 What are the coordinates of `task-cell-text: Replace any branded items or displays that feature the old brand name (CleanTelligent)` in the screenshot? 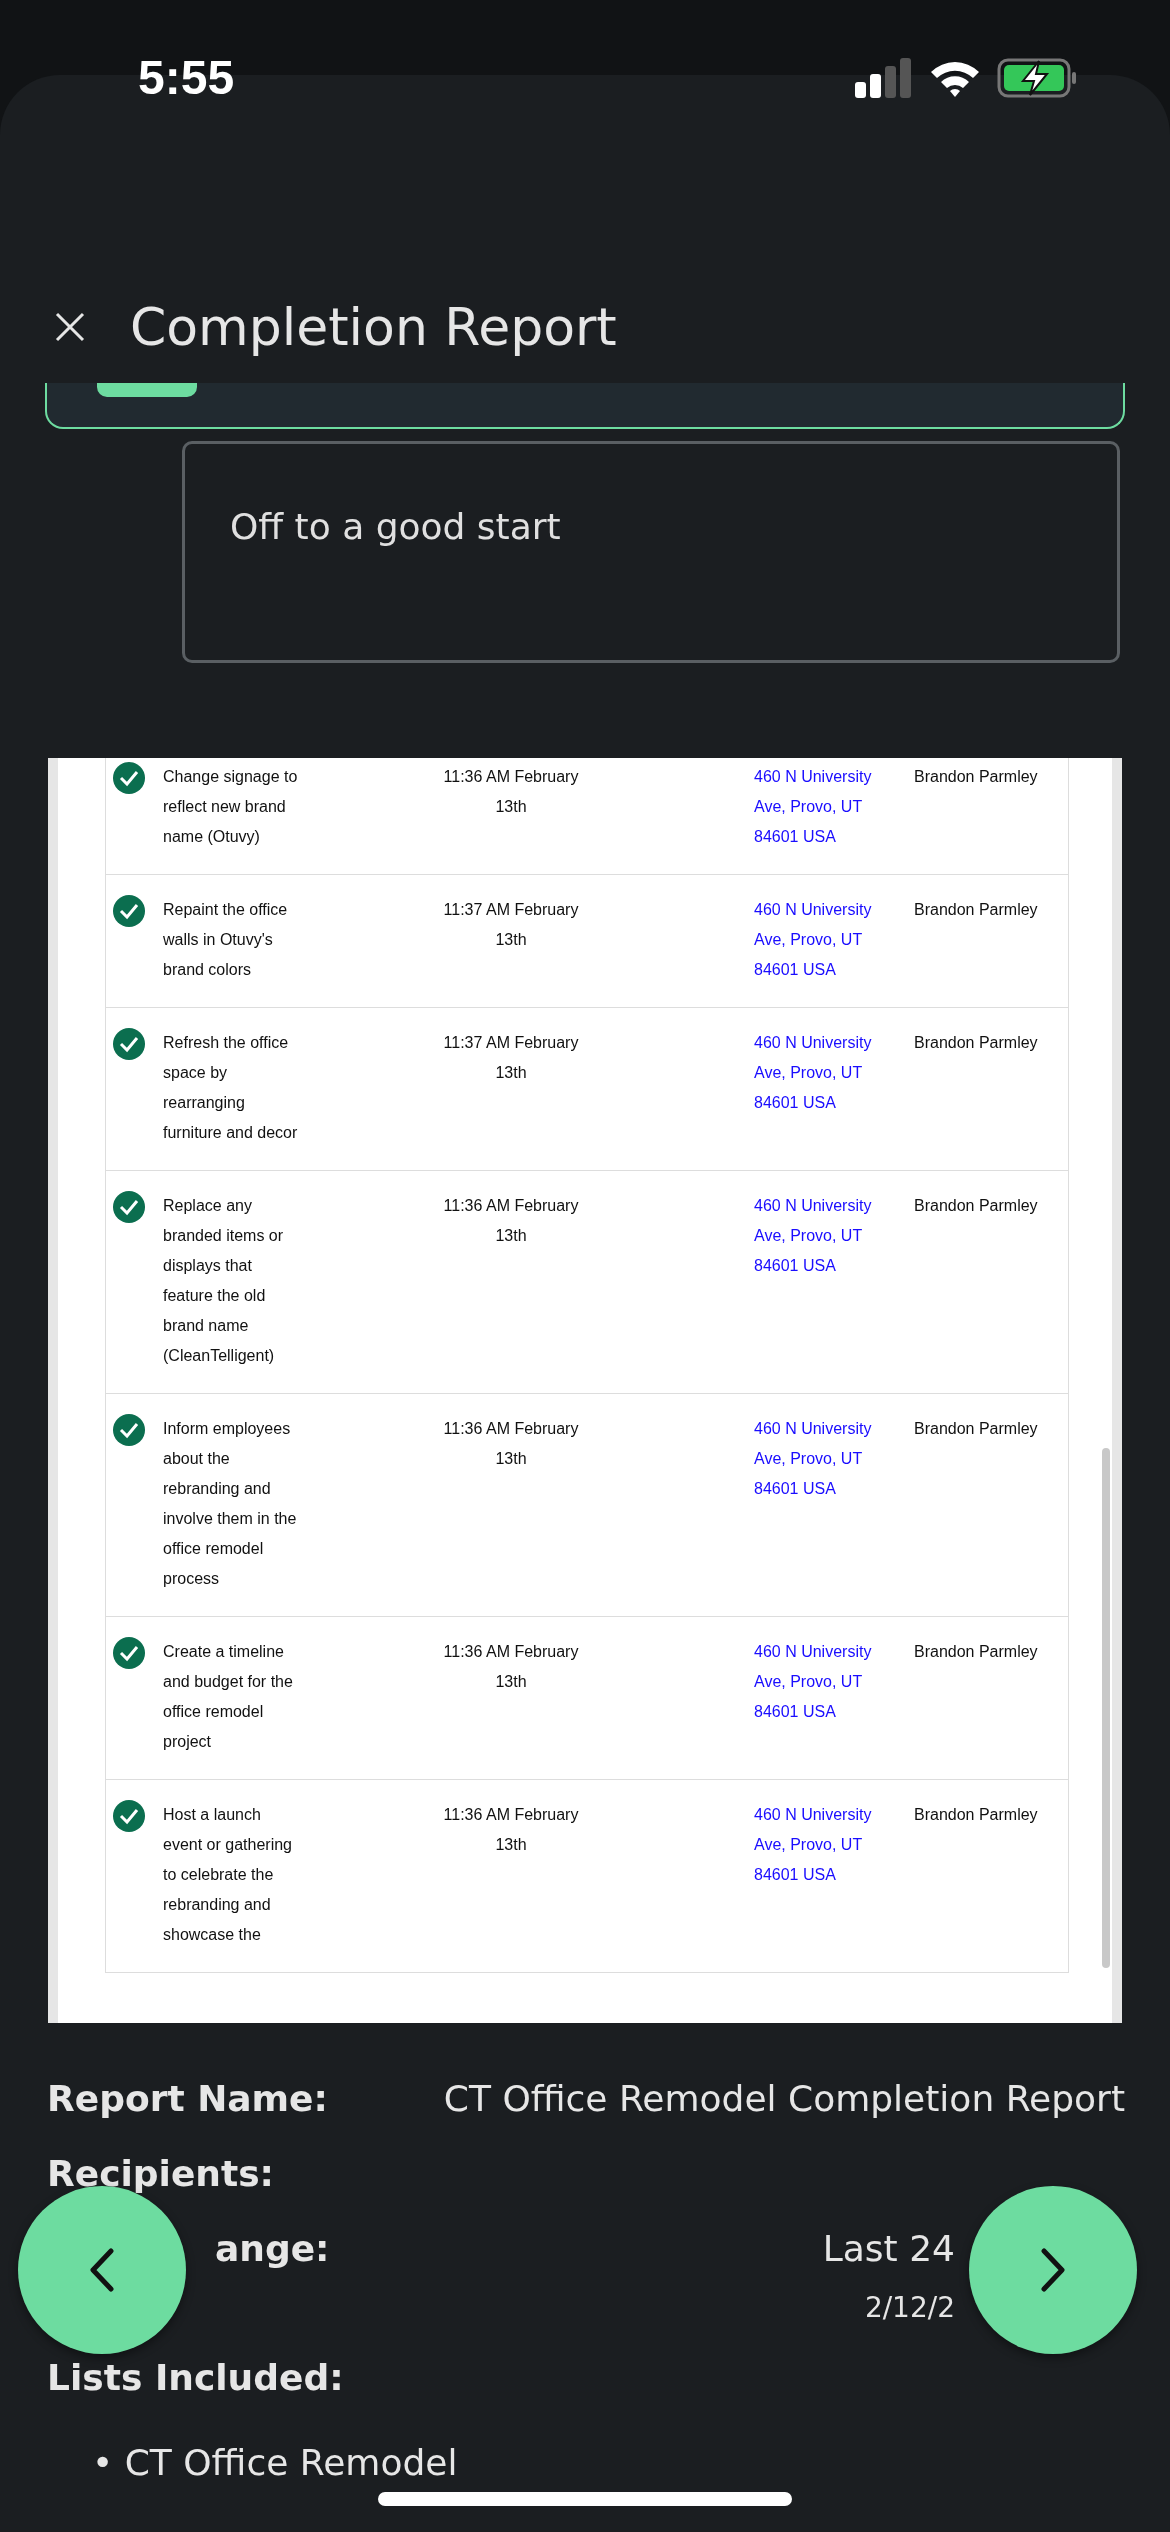 It's located at (224, 1281).